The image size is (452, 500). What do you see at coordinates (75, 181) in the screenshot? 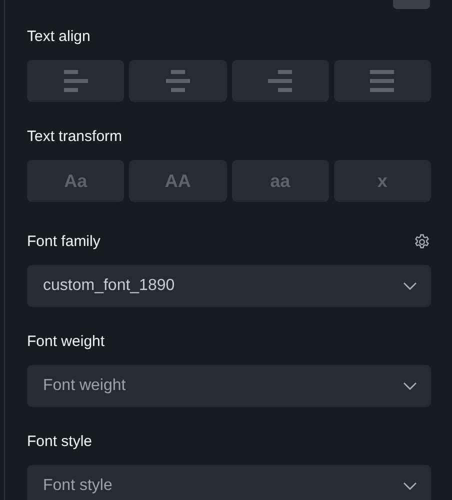
I see `transform-button: Aa` at bounding box center [75, 181].